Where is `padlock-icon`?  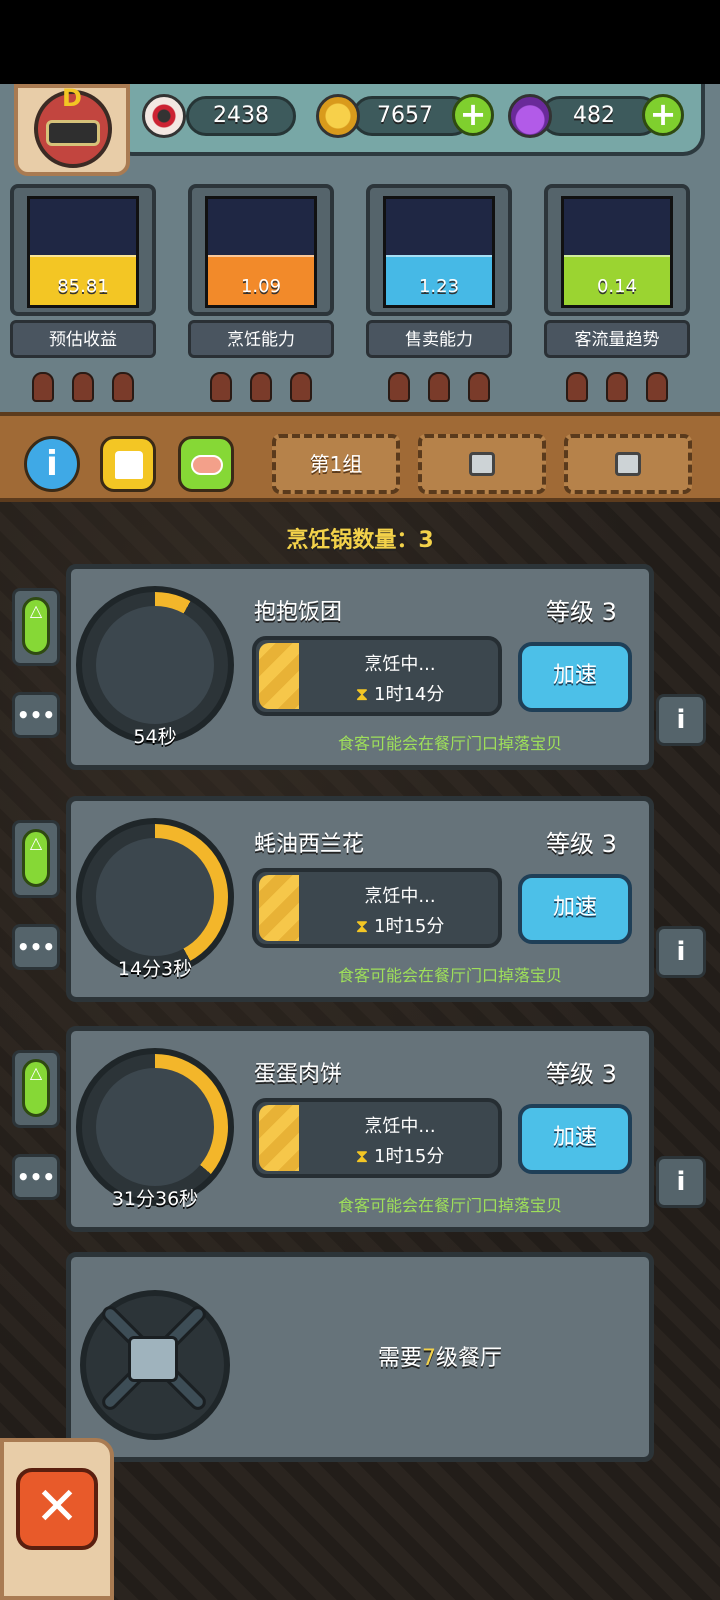 padlock-icon is located at coordinates (153, 1359).